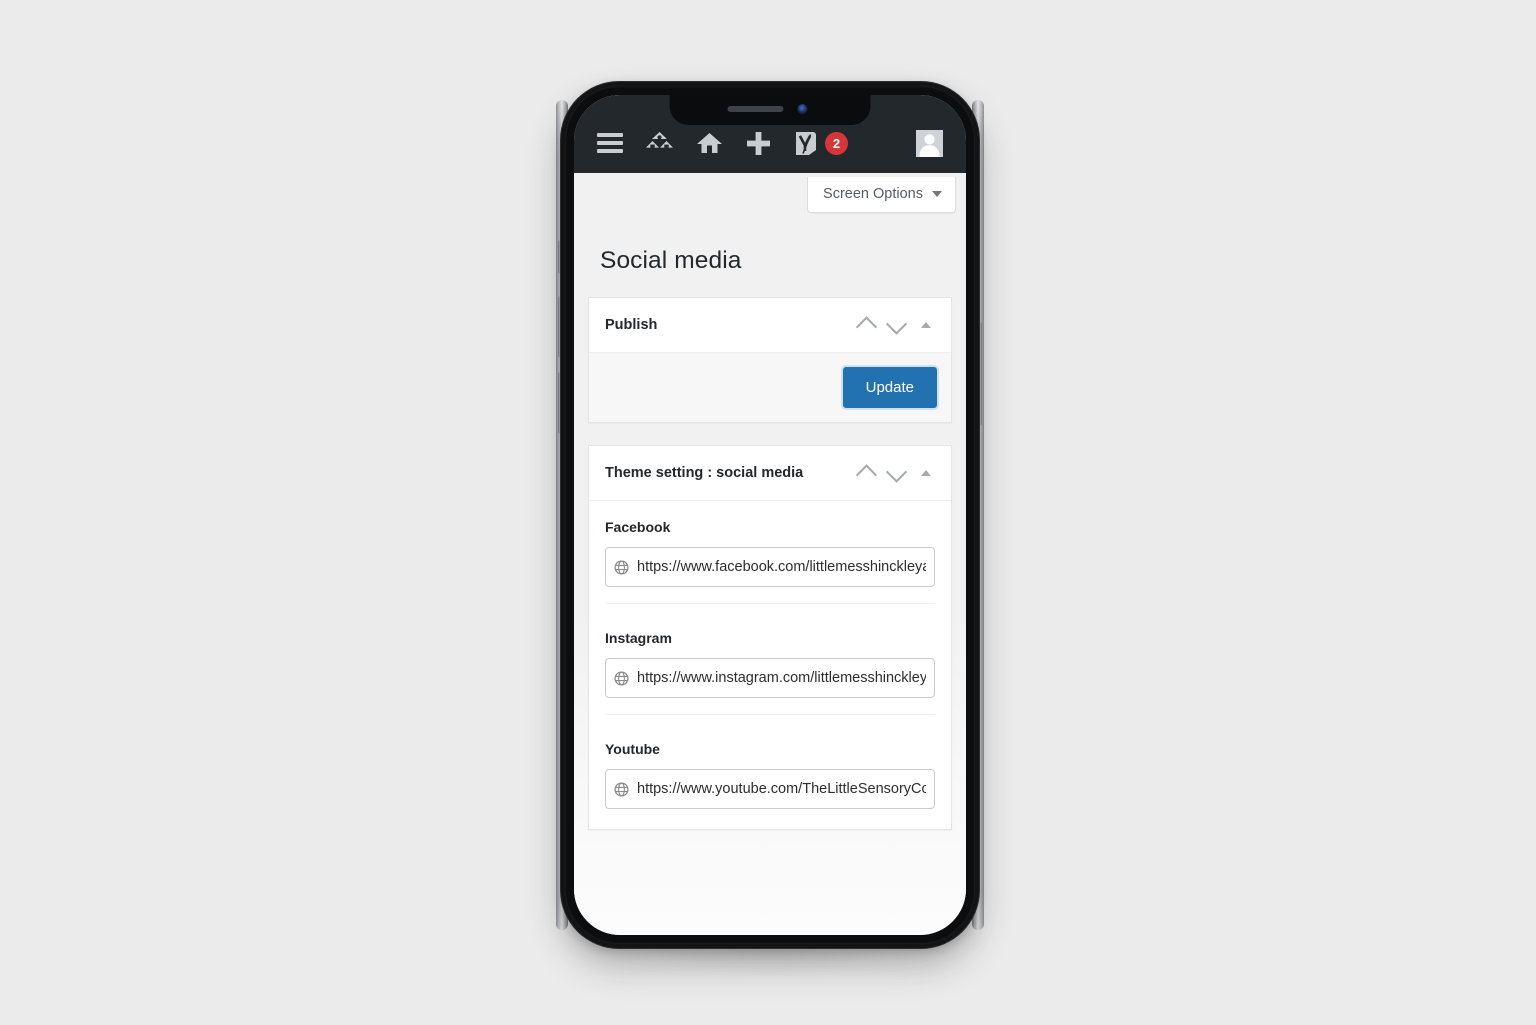  Describe the element at coordinates (755, 109) in the screenshot. I see `earpiece-speaker-icon` at that location.